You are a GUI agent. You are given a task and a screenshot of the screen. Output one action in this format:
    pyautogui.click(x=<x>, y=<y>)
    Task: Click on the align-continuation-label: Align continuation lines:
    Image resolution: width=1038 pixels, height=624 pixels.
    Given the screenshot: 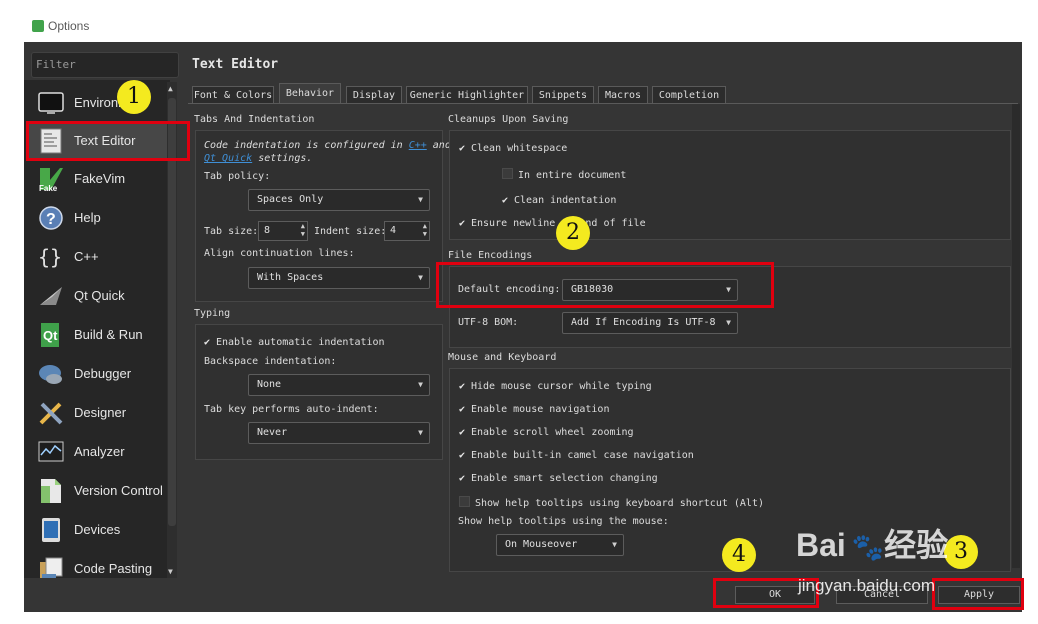 What is the action you would take?
    pyautogui.click(x=279, y=253)
    